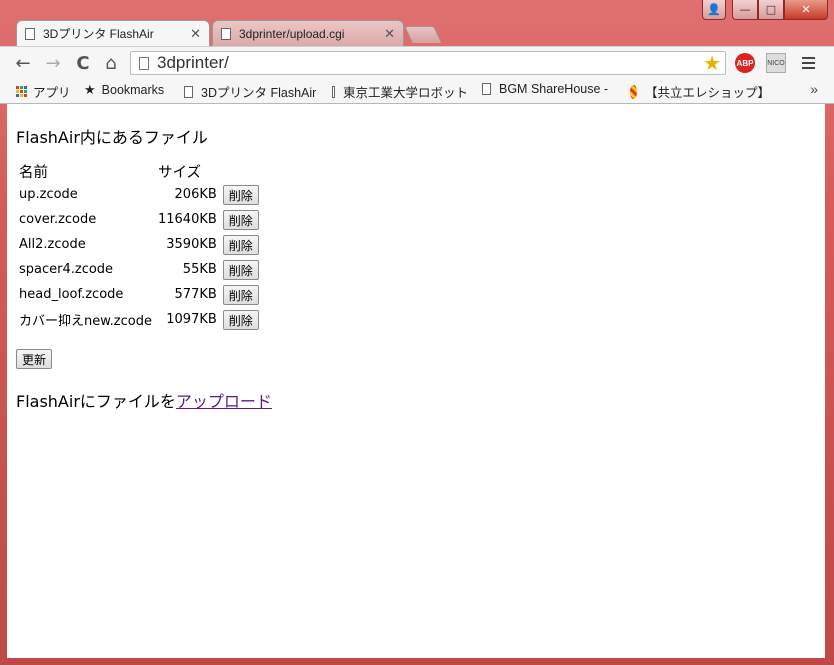  What do you see at coordinates (554, 89) in the screenshot?
I see `bookmark-label: BGM ShareHouse -` at bounding box center [554, 89].